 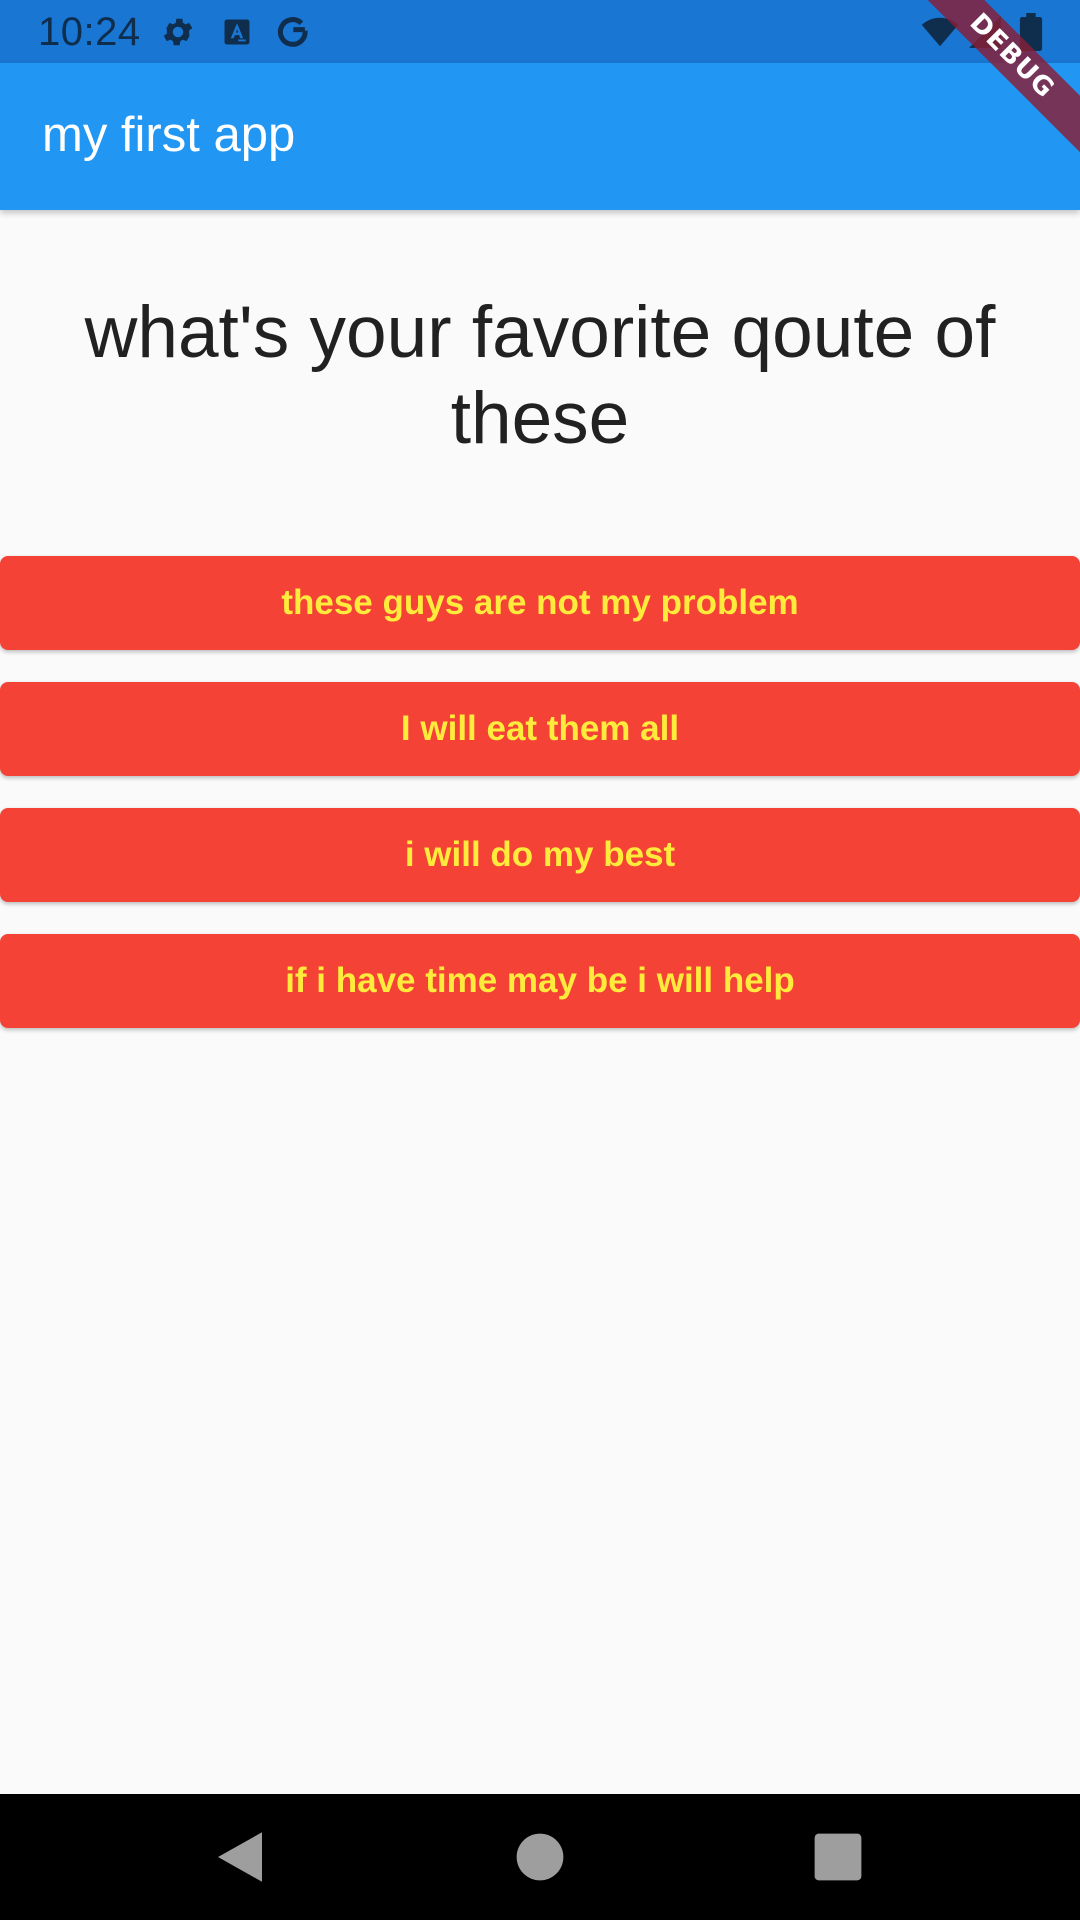 What do you see at coordinates (292, 32) in the screenshot?
I see `google-icon` at bounding box center [292, 32].